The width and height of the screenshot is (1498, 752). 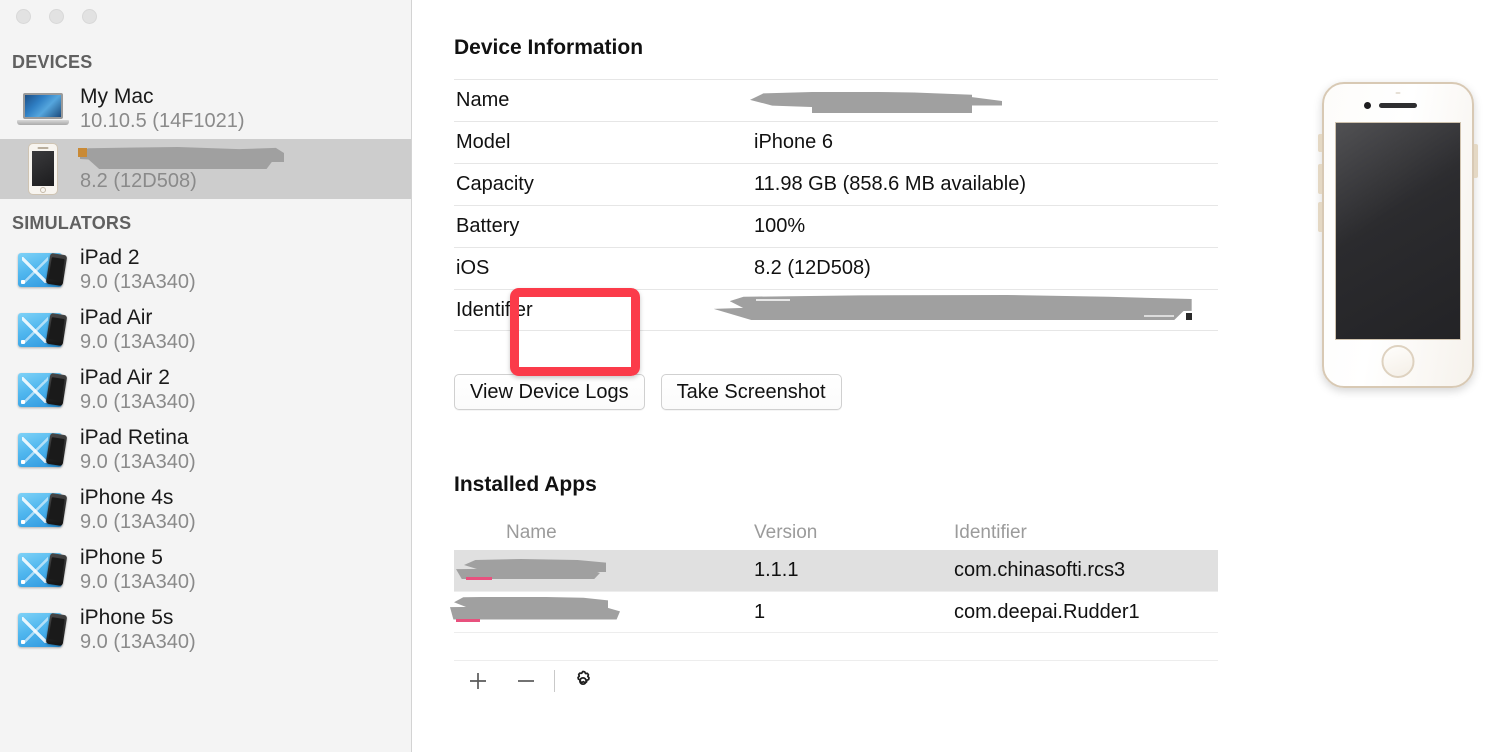 I want to click on device-information-title: Device Information, so click(x=549, y=47).